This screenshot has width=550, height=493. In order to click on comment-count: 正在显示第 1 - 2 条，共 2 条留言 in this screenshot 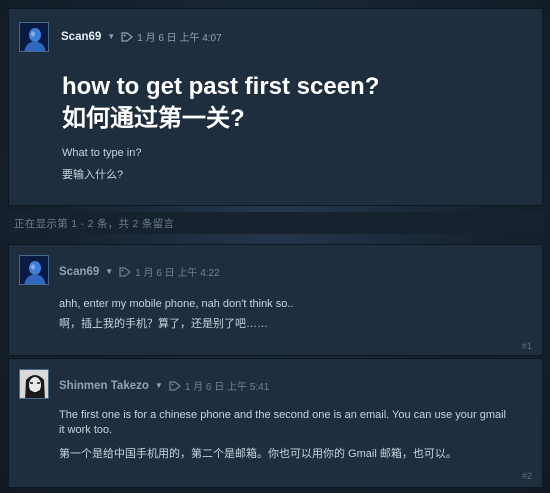, I will do `click(275, 223)`.